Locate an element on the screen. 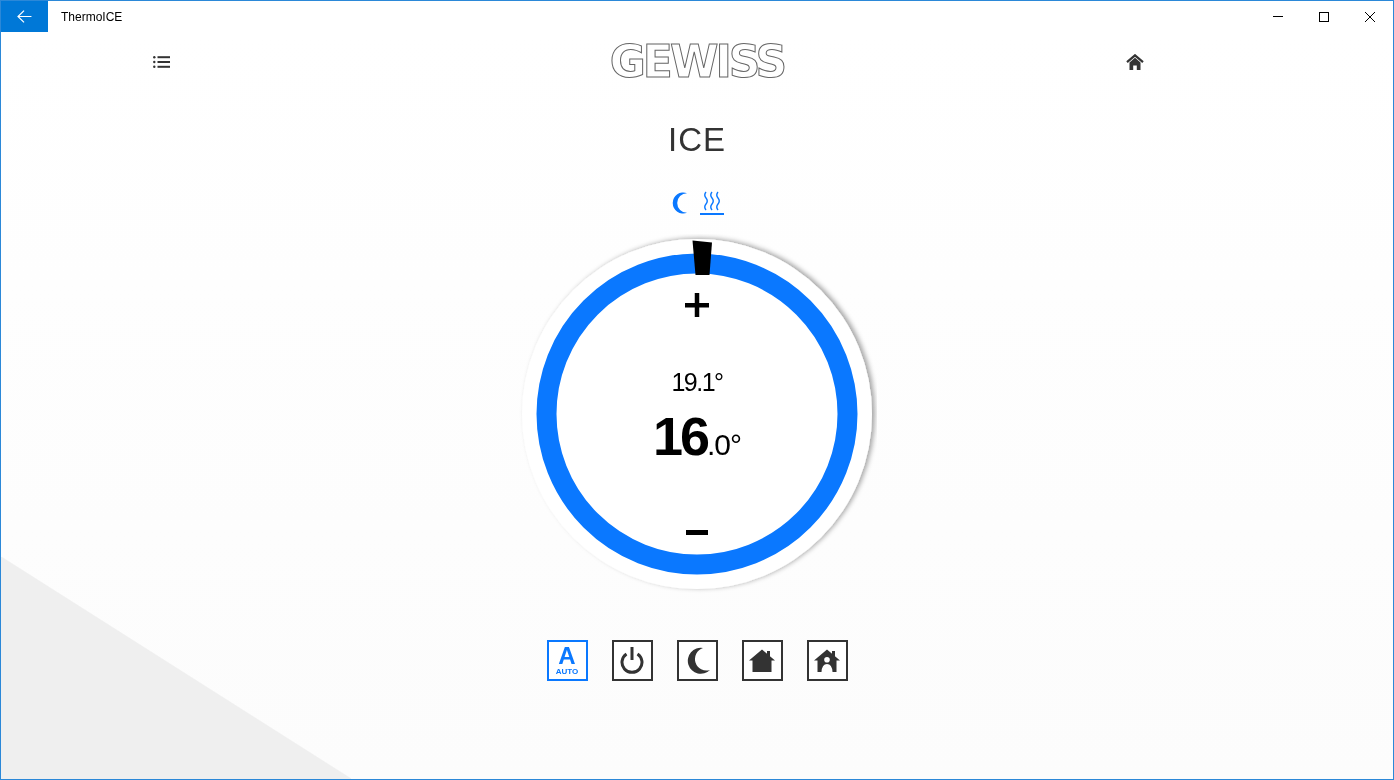 This screenshot has height=780, width=1394. close-icon is located at coordinates (1370, 16).